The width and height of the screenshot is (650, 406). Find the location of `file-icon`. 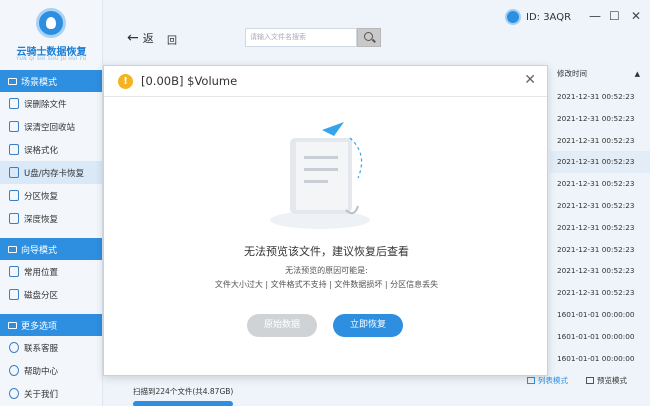

file-icon is located at coordinates (14, 103).